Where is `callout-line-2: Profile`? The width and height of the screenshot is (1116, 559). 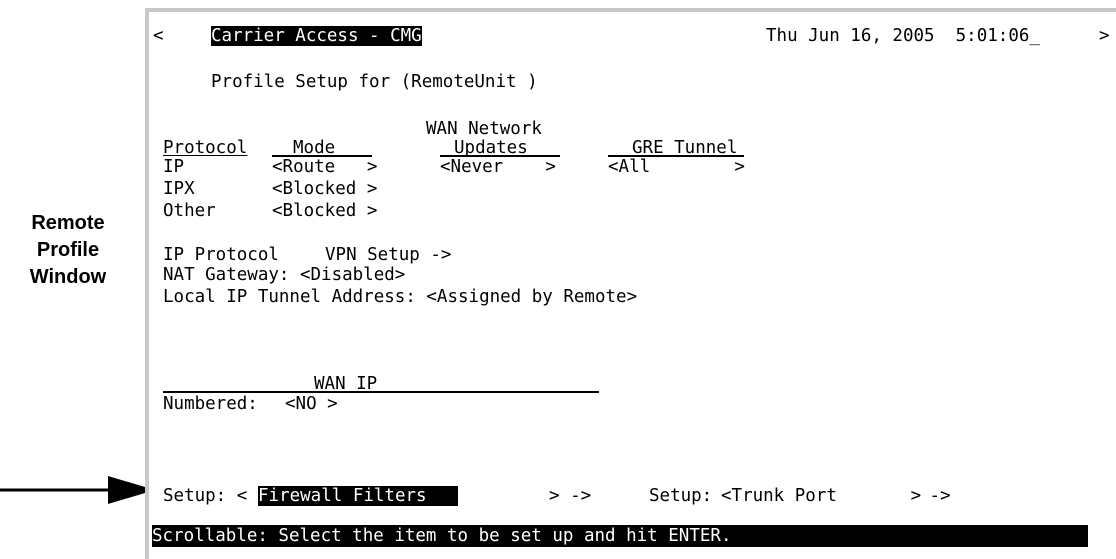
callout-line-2: Profile is located at coordinates (68, 250).